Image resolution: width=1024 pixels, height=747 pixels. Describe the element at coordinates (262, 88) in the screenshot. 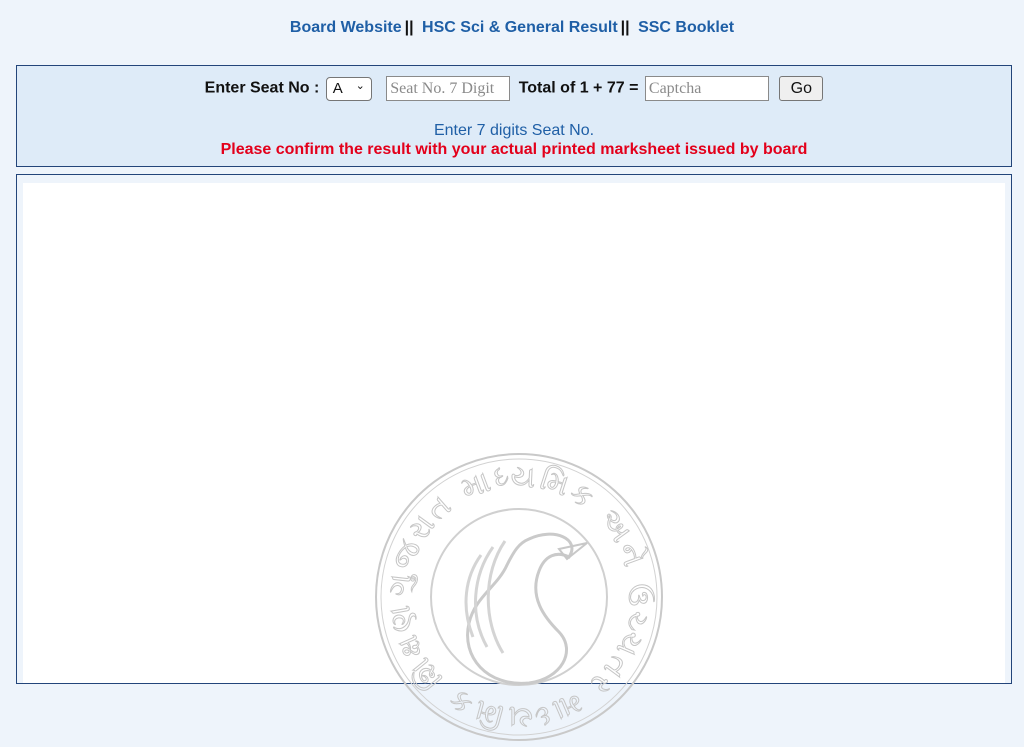

I see `seat-label: Enter Seat No :` at that location.